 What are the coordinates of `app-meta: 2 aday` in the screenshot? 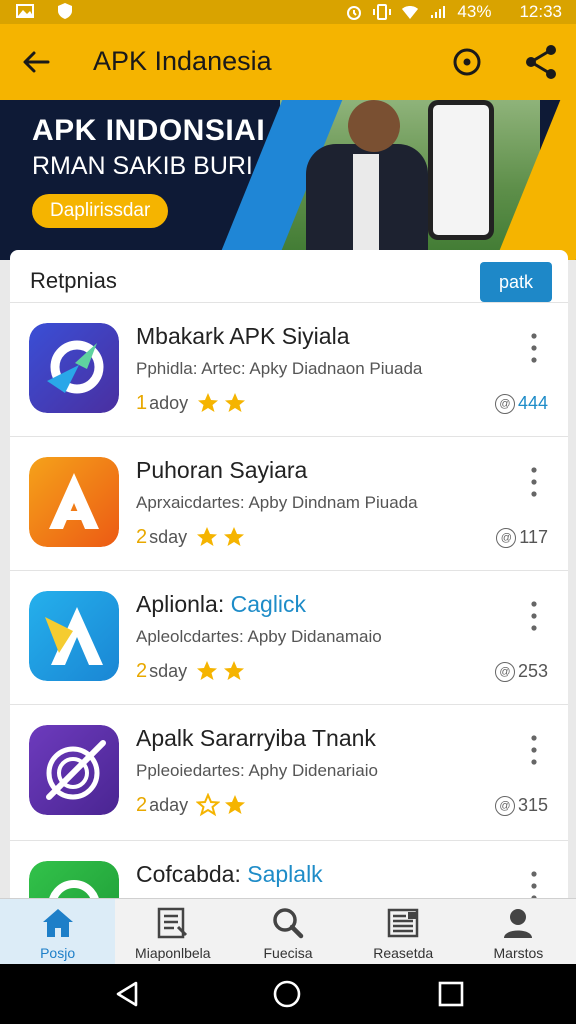 It's located at (191, 805).